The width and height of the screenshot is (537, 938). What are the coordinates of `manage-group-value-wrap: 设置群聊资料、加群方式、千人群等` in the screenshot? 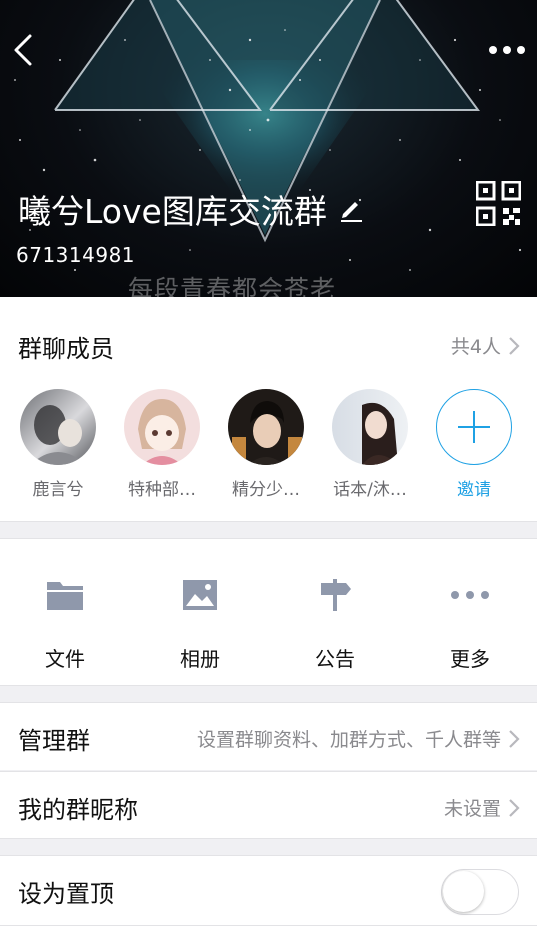 It's located at (359, 738).